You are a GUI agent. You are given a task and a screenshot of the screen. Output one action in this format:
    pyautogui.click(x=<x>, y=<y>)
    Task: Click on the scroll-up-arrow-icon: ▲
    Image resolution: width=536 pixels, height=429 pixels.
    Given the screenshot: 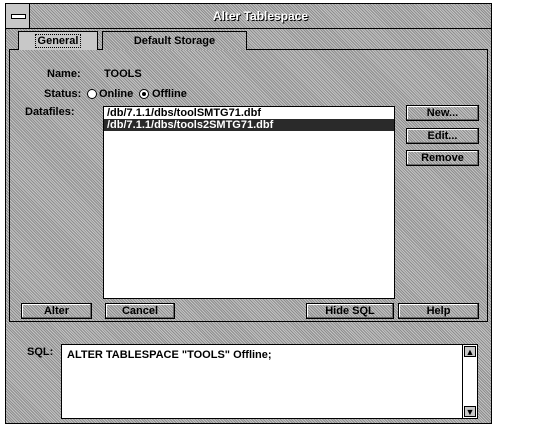 What is the action you would take?
    pyautogui.click(x=470, y=351)
    